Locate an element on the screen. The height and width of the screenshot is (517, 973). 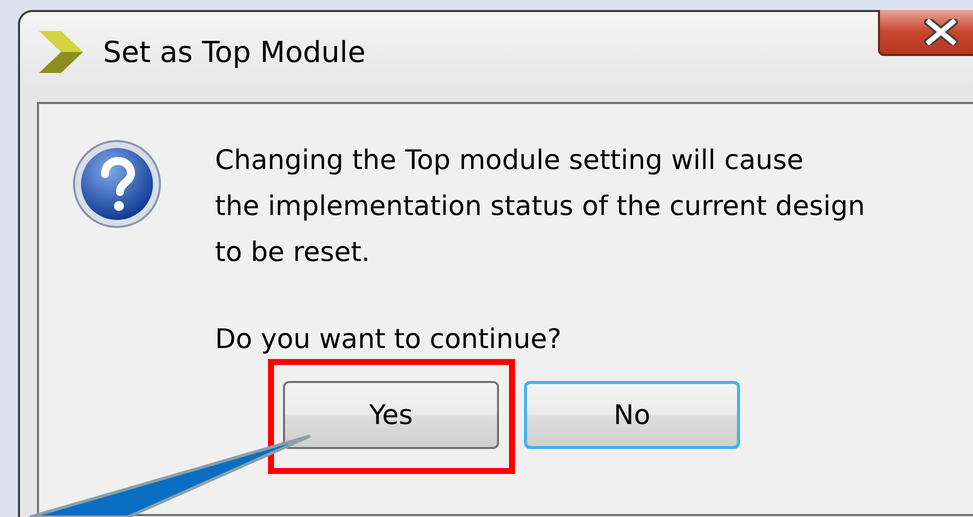
dialog-button: Yes is located at coordinates (391, 415).